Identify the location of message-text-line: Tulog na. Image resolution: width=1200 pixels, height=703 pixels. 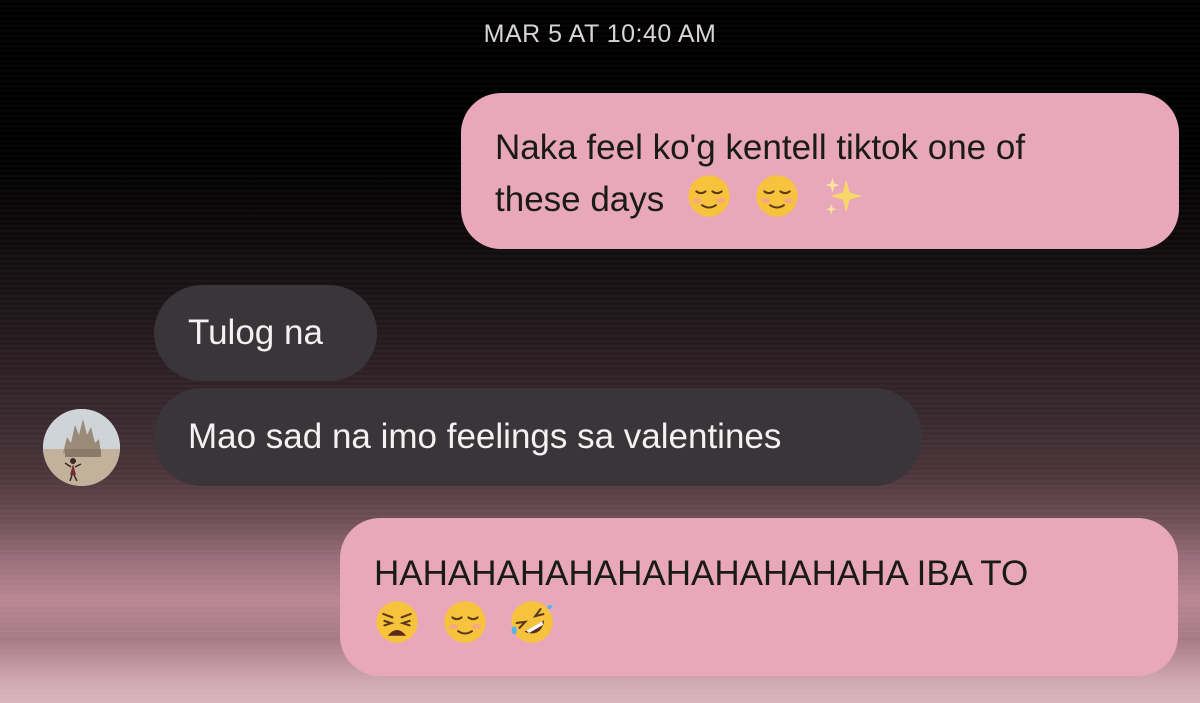
(255, 332).